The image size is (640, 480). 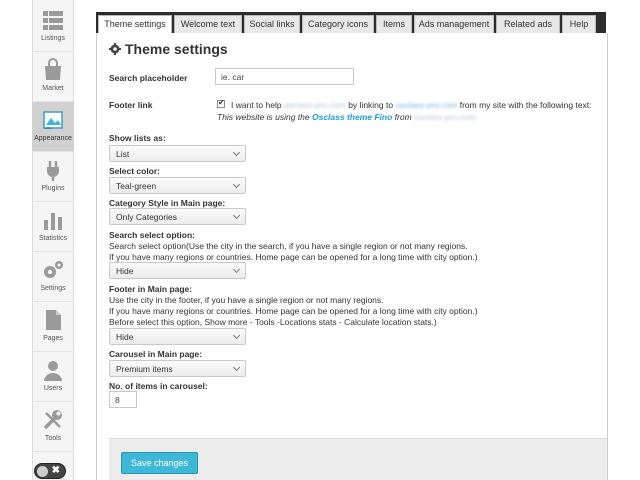 I want to click on sidebar-item-listings: Listings, so click(x=53, y=27).